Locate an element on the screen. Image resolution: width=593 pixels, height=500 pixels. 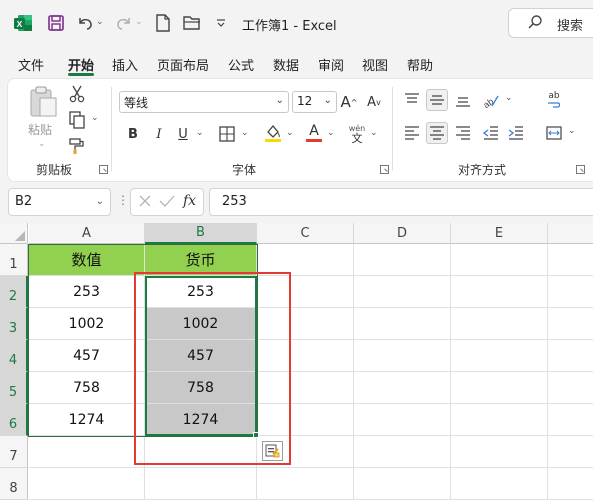
column-header-e: E is located at coordinates (499, 233).